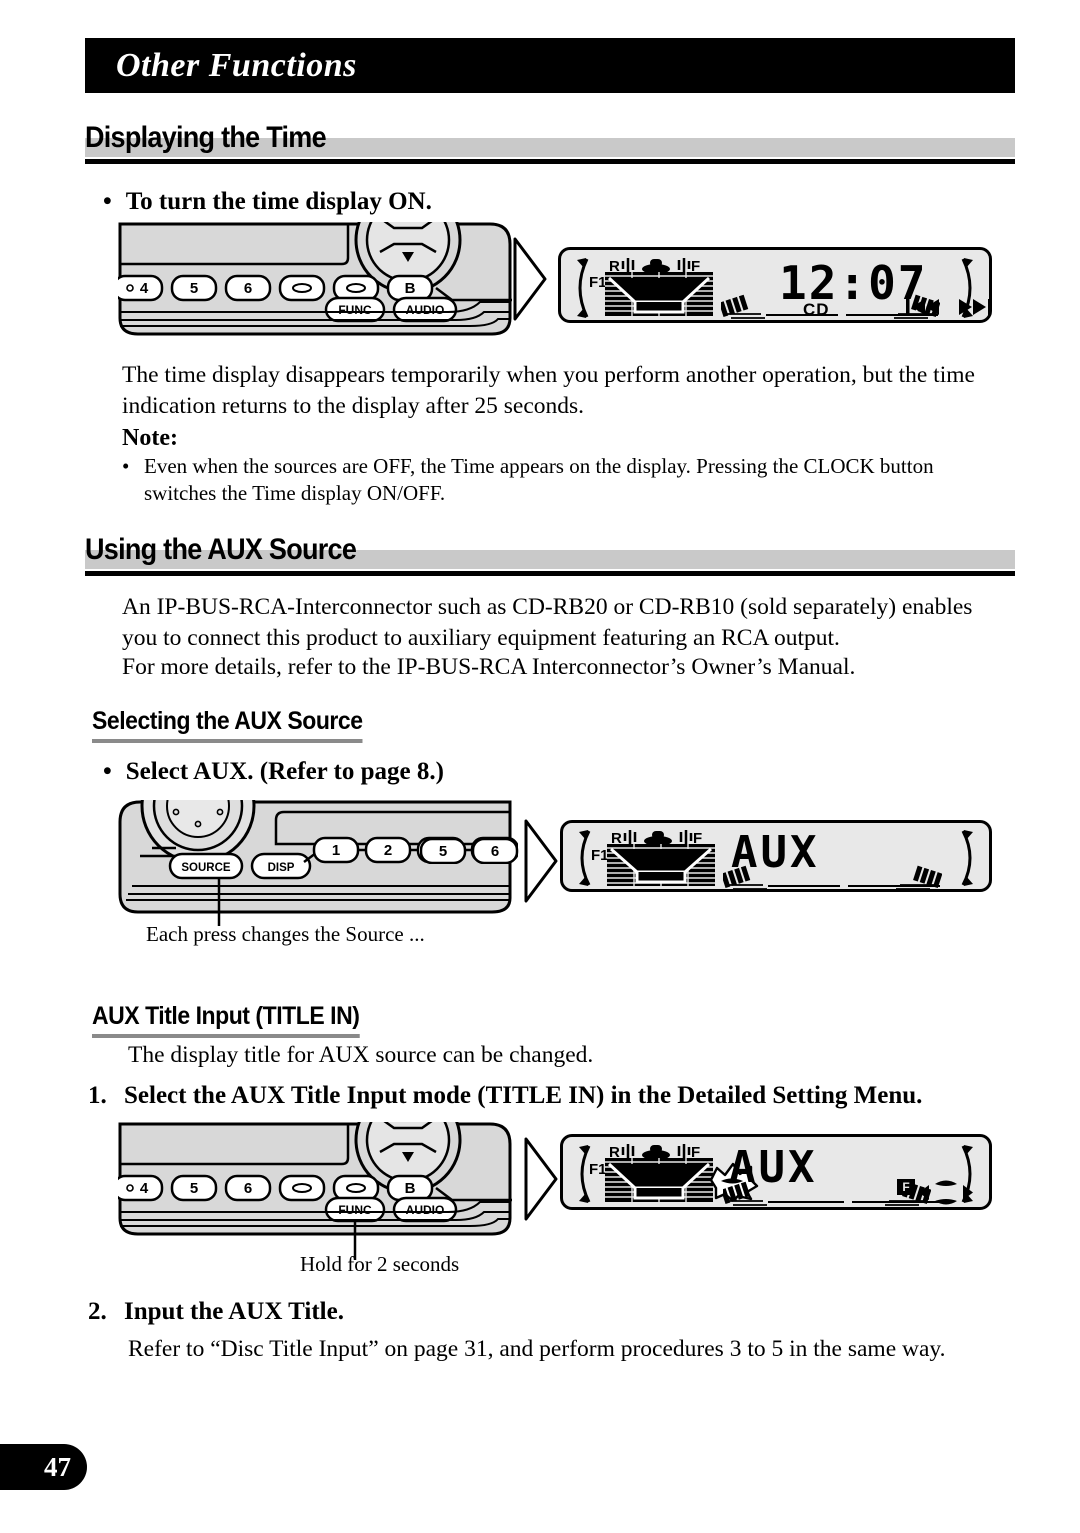  Describe the element at coordinates (967, 858) in the screenshot. I see `lcd-right-bracket-icon` at that location.